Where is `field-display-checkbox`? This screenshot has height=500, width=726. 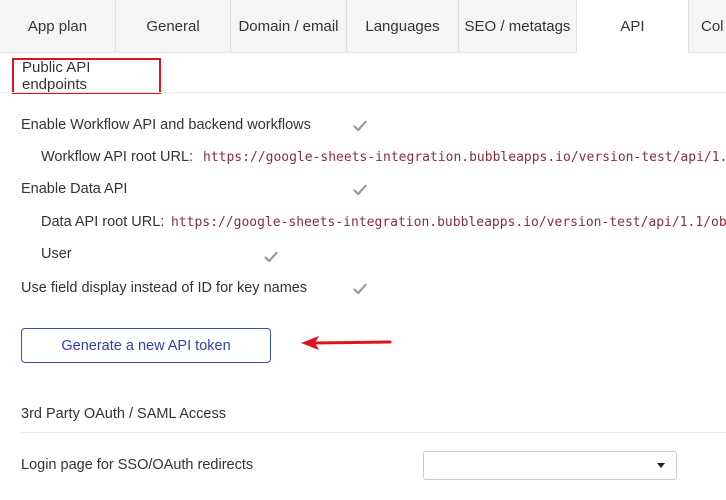
field-display-checkbox is located at coordinates (360, 289).